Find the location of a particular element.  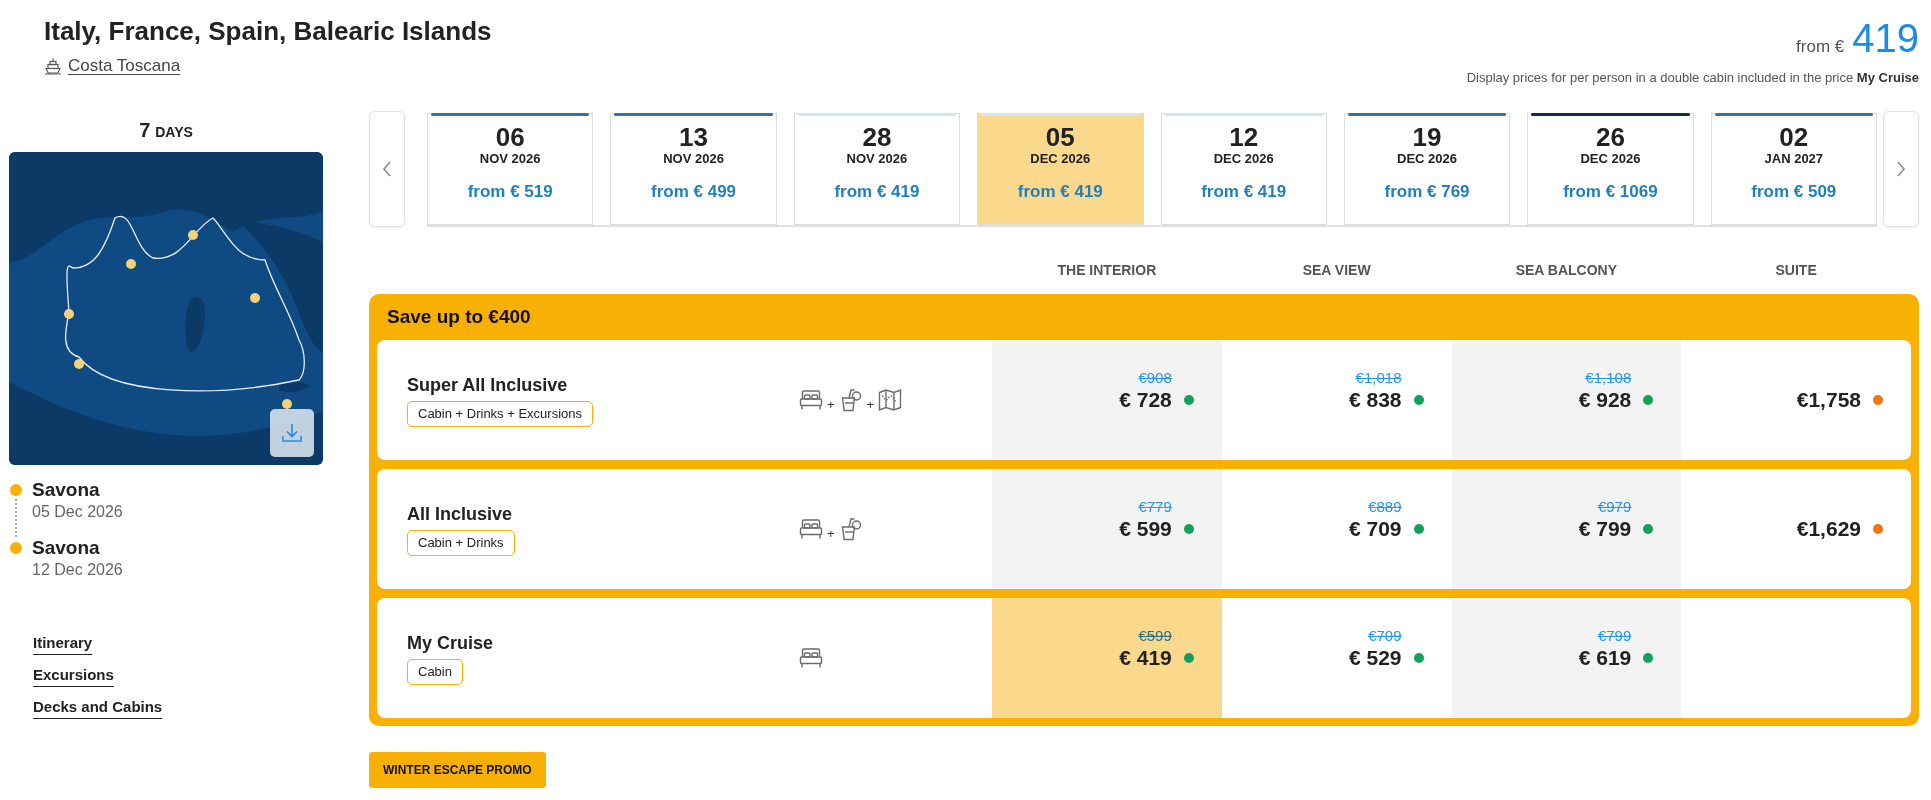

promo-button: WINTER ESCAPE PROMO is located at coordinates (457, 770).